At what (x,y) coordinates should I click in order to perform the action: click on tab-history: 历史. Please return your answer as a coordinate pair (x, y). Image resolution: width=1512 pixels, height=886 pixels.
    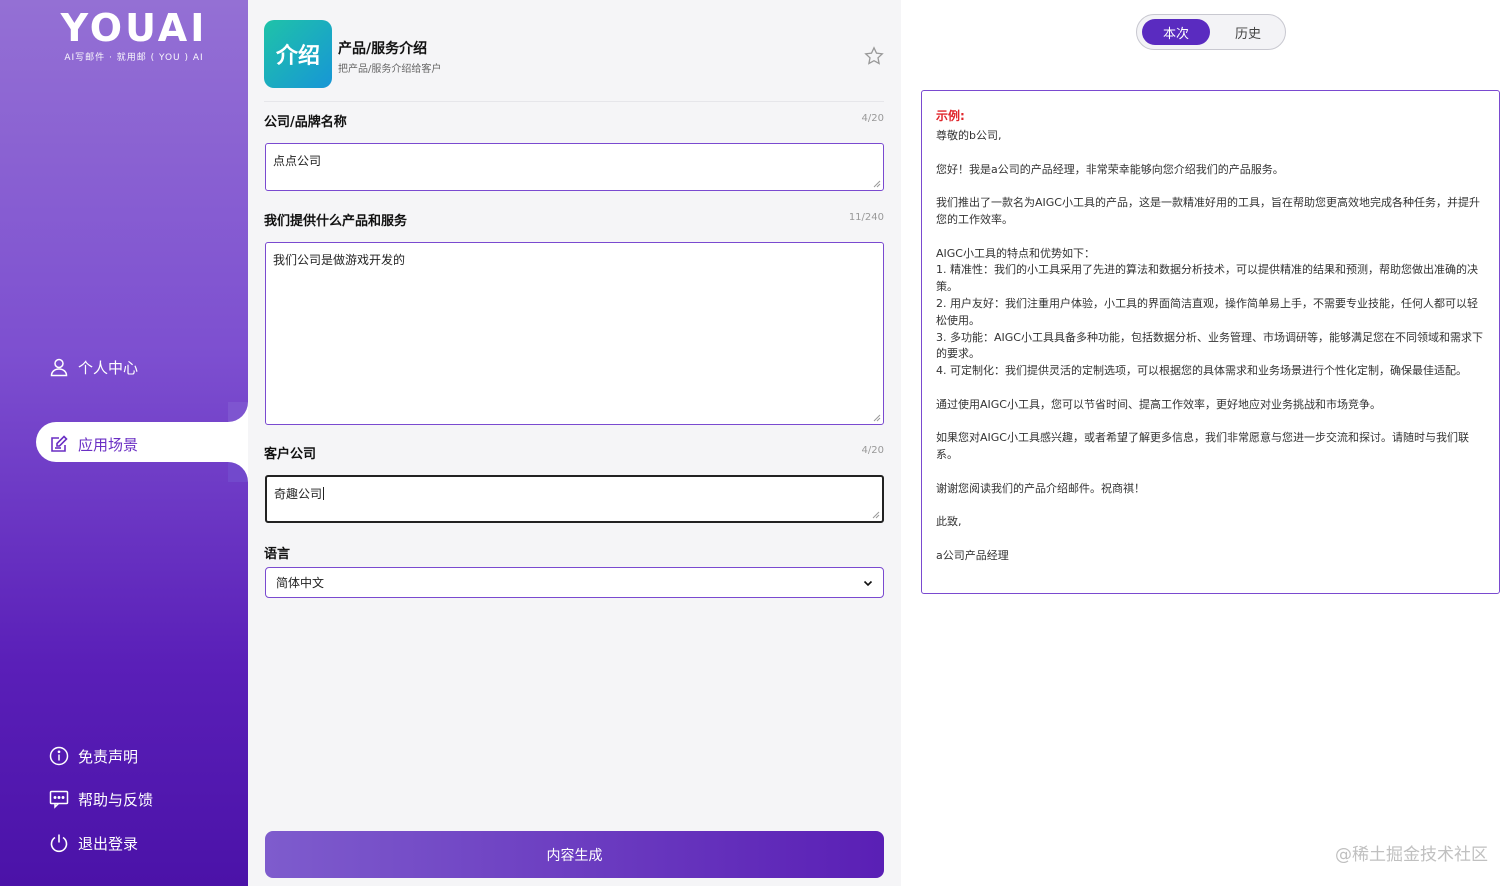
    Looking at the image, I should click on (1248, 32).